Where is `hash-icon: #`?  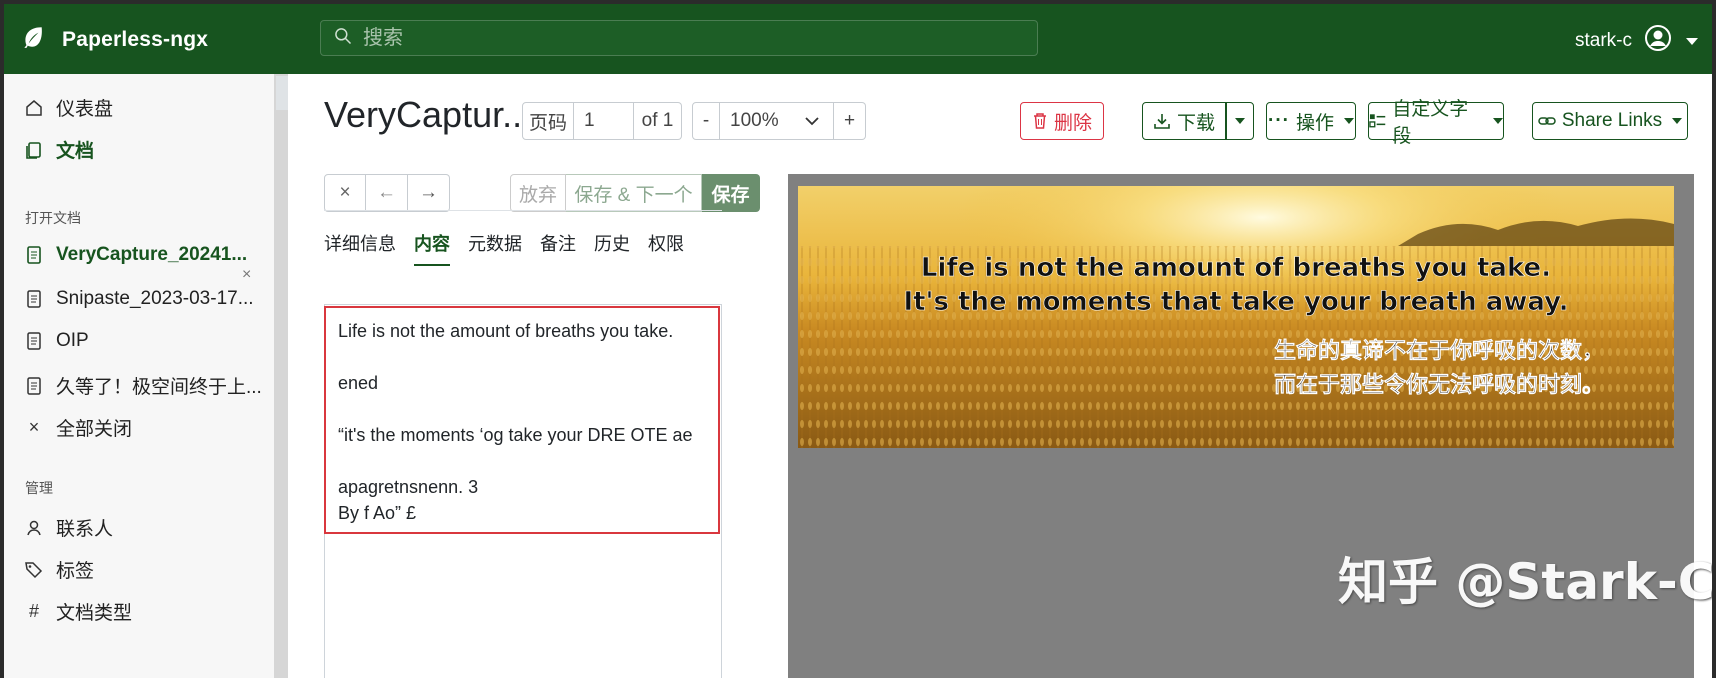 hash-icon: # is located at coordinates (33, 611).